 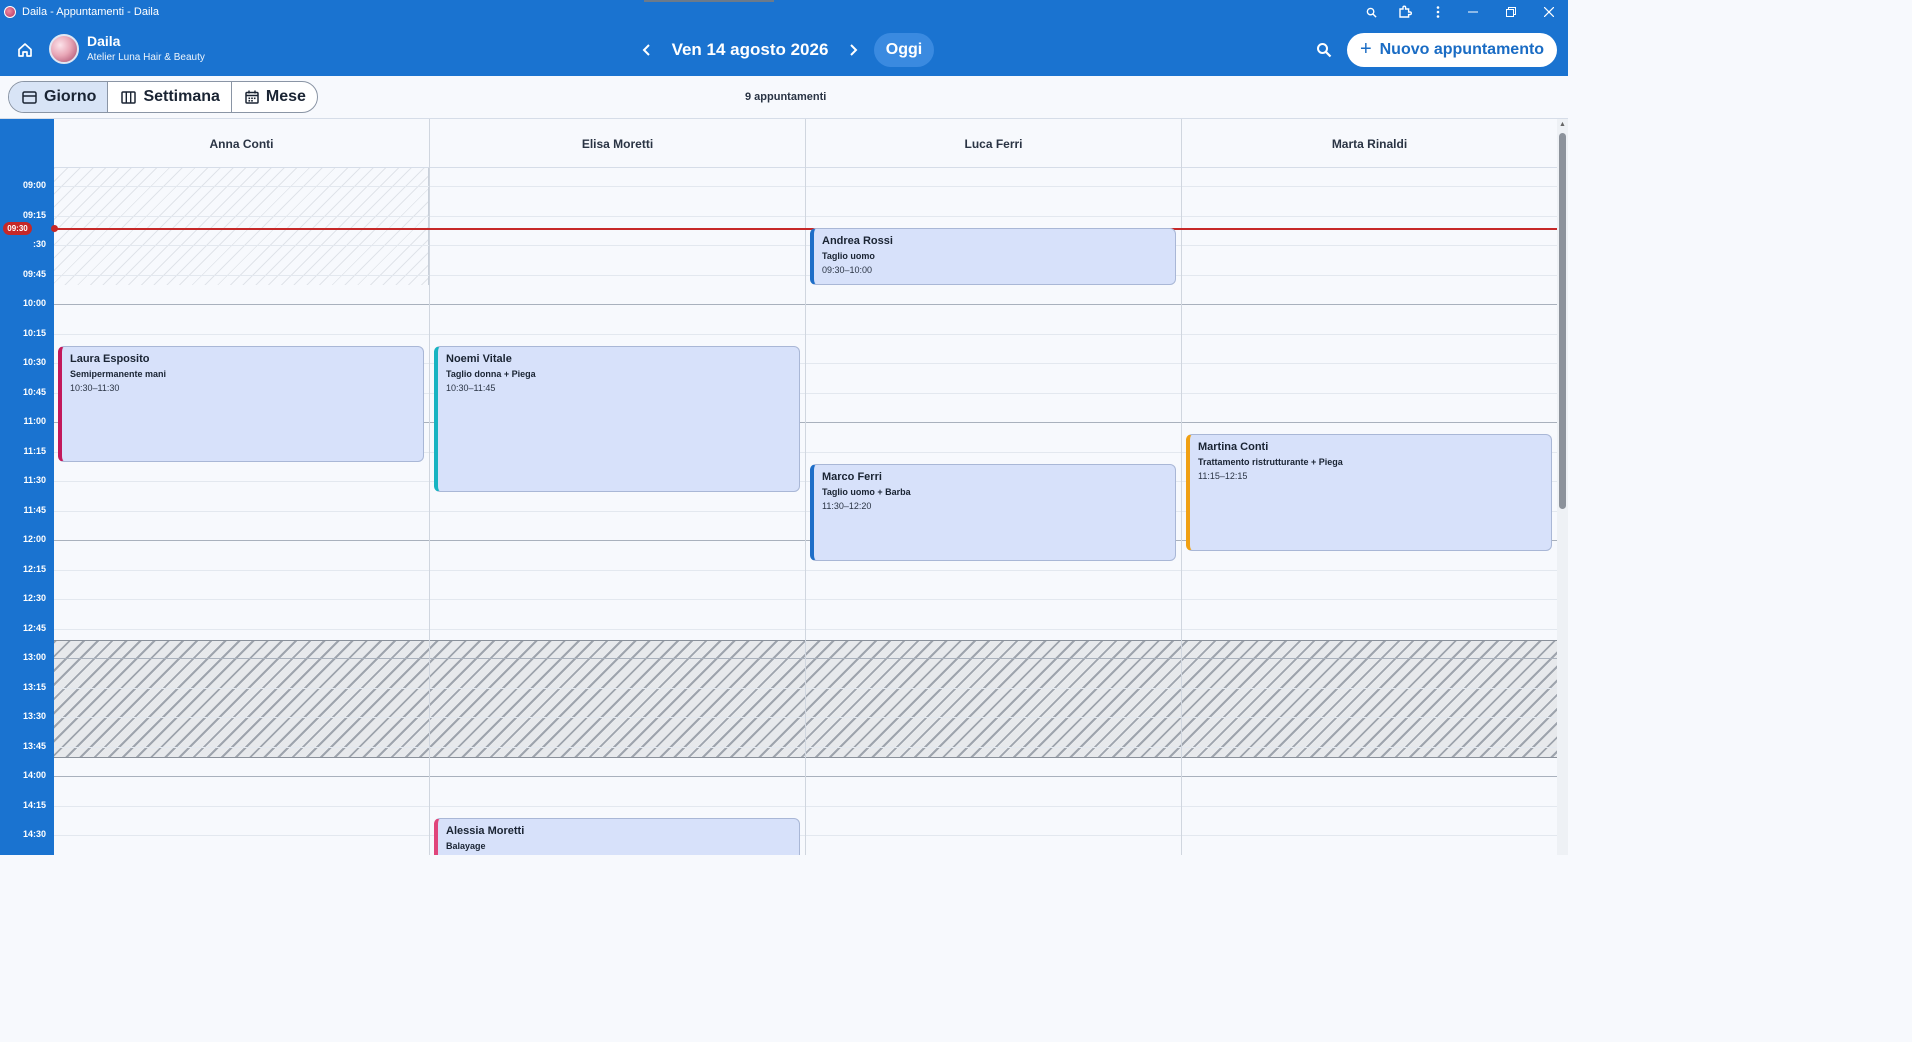 What do you see at coordinates (34, 362) in the screenshot?
I see `time-label: 10:30` at bounding box center [34, 362].